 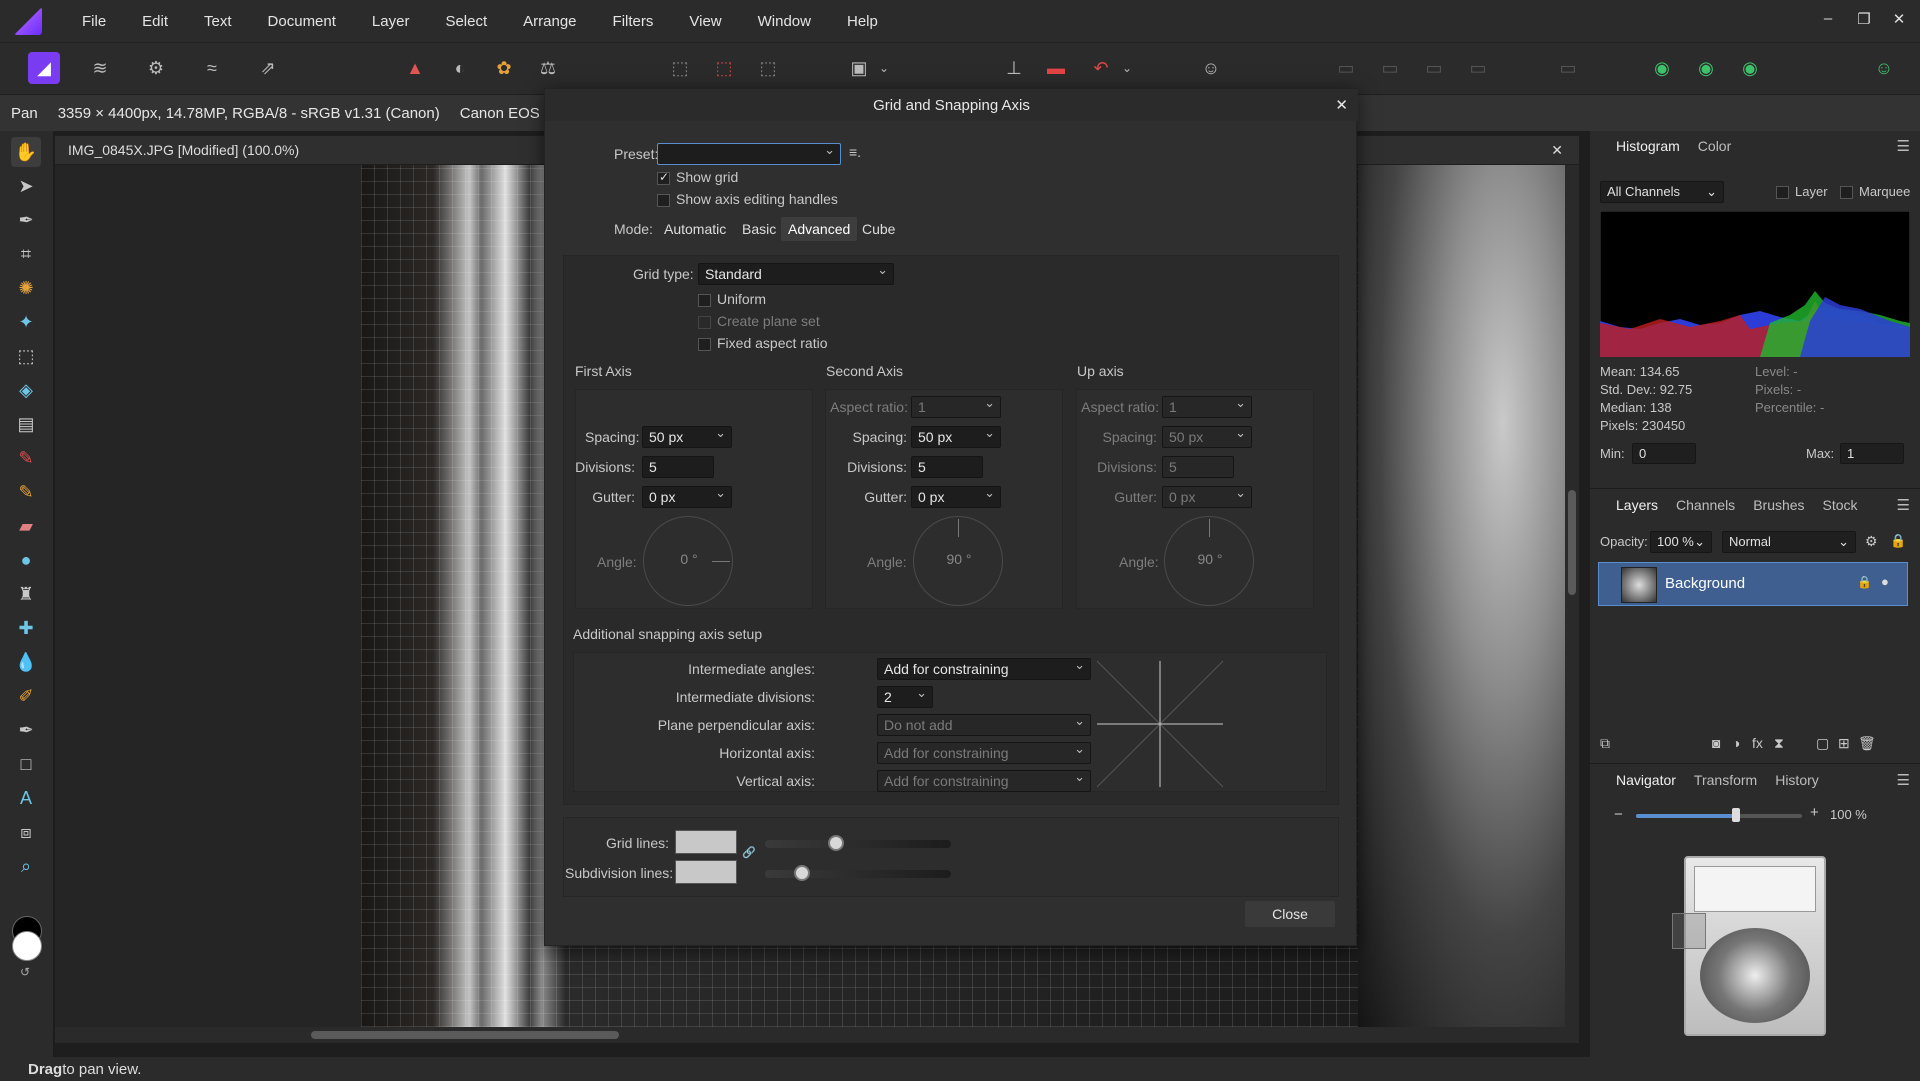 I want to click on invert-selection-icon: ⬚, so click(x=768, y=68).